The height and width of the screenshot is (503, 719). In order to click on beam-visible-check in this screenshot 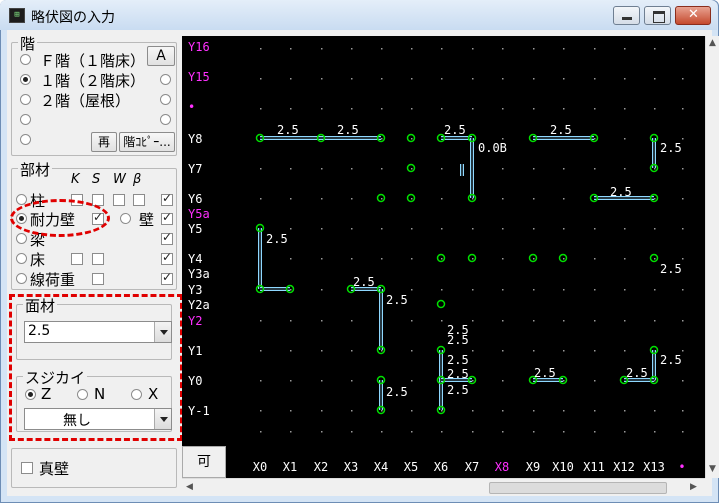, I will do `click(167, 237)`.